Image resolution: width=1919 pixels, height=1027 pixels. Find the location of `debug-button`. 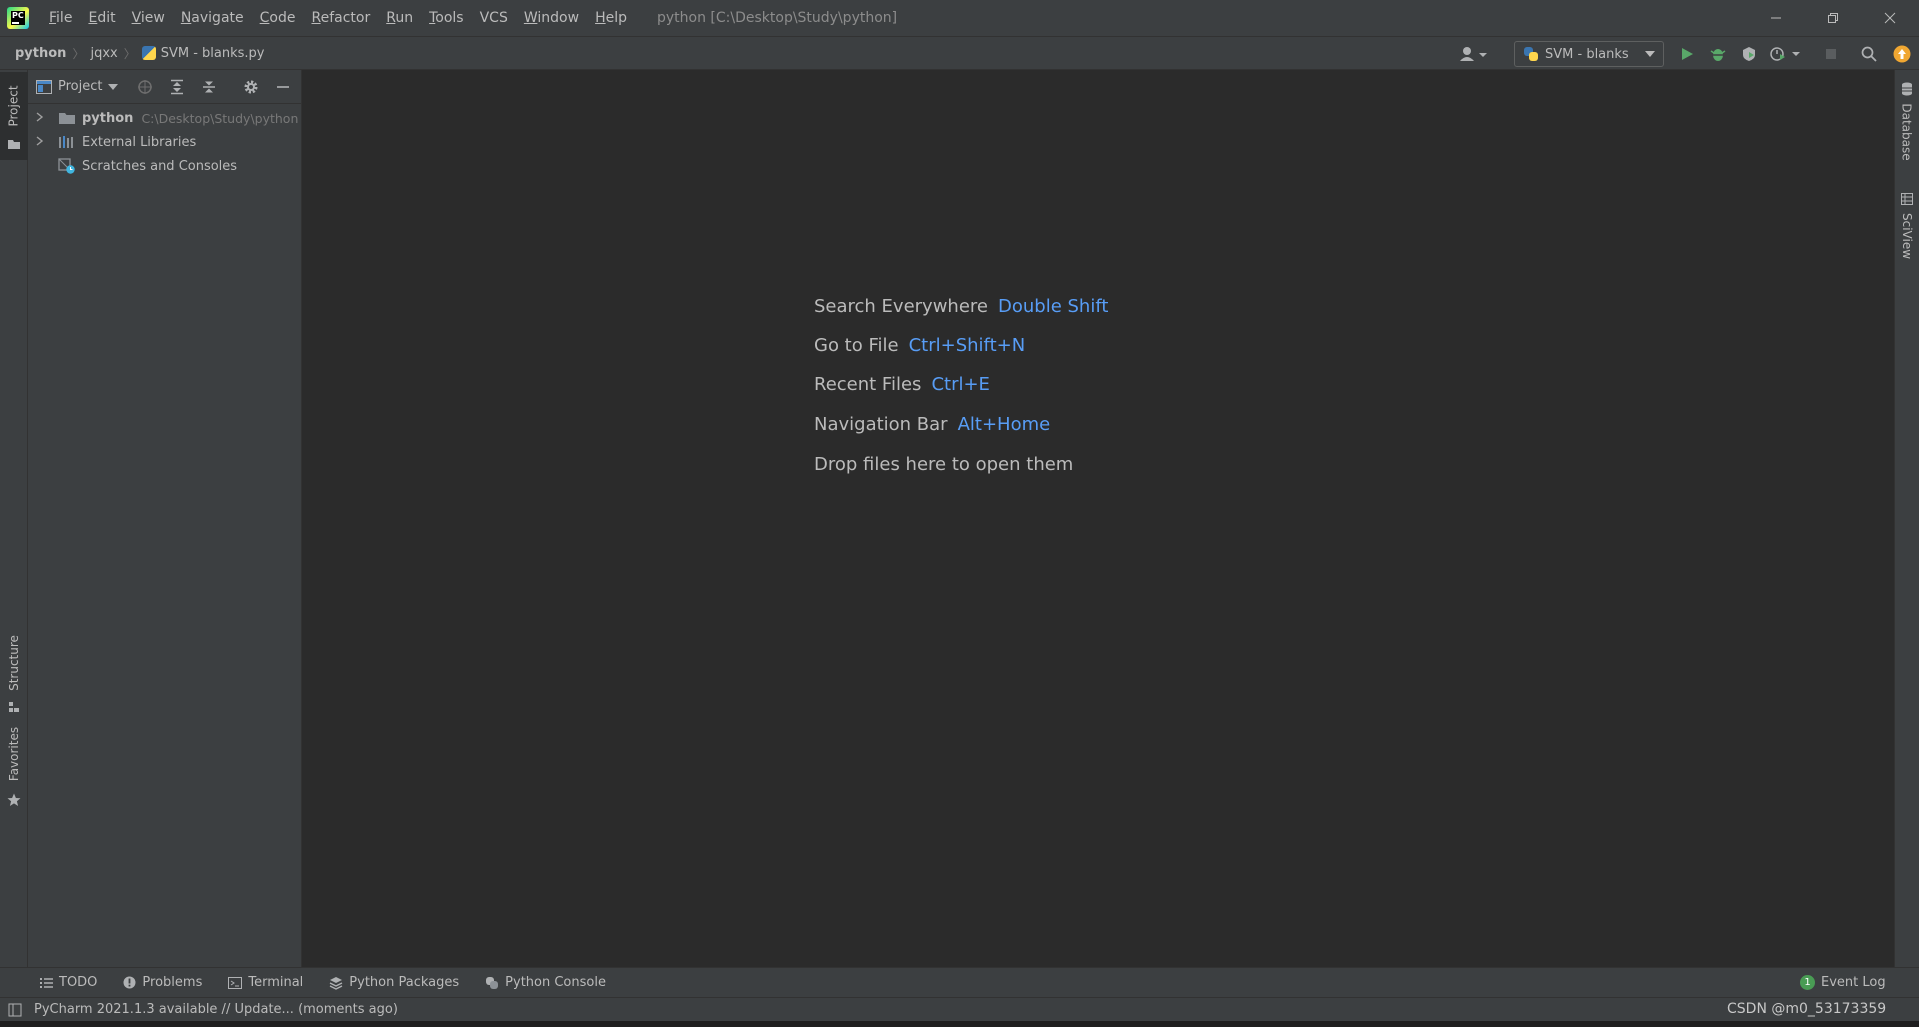

debug-button is located at coordinates (1718, 54).